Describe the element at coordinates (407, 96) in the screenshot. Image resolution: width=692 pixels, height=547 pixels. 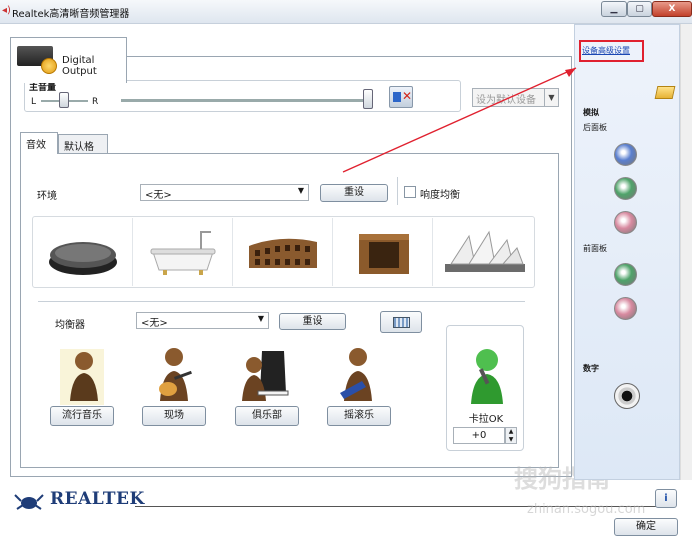
I see `muted-x-icon: ✕` at that location.